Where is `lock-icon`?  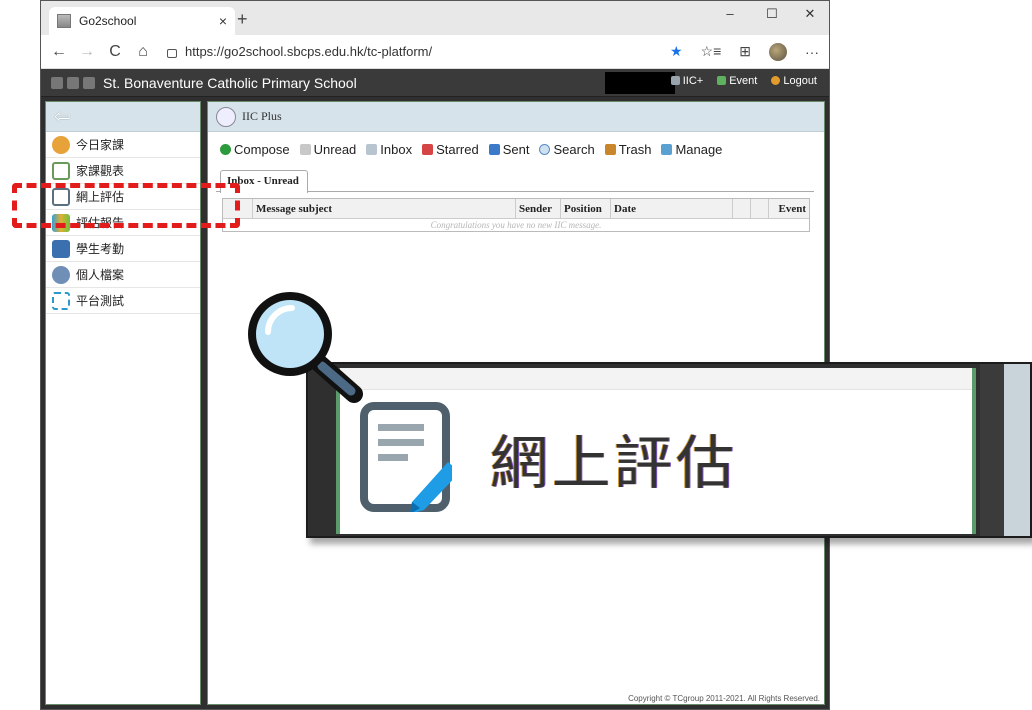 lock-icon is located at coordinates (172, 53).